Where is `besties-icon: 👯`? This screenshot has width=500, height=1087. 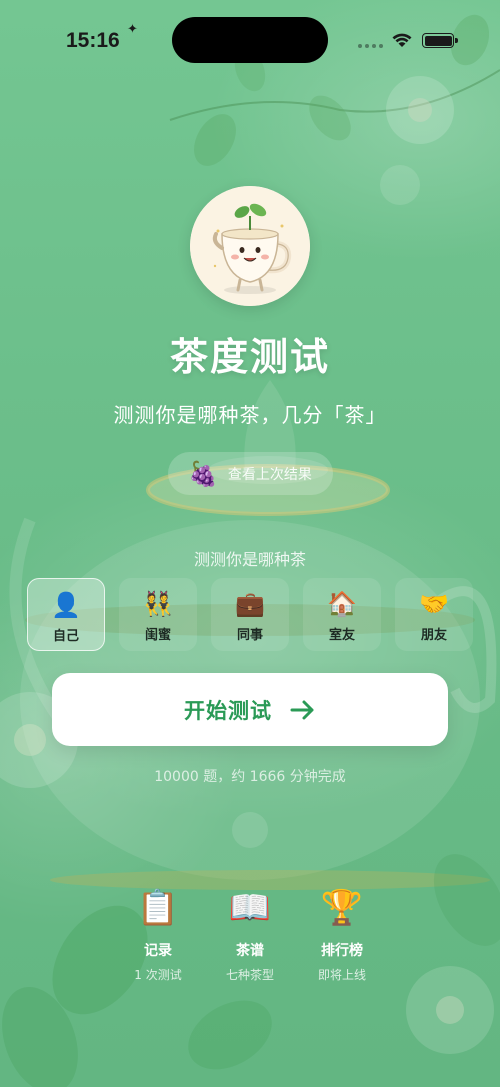 besties-icon: 👯 is located at coordinates (158, 604).